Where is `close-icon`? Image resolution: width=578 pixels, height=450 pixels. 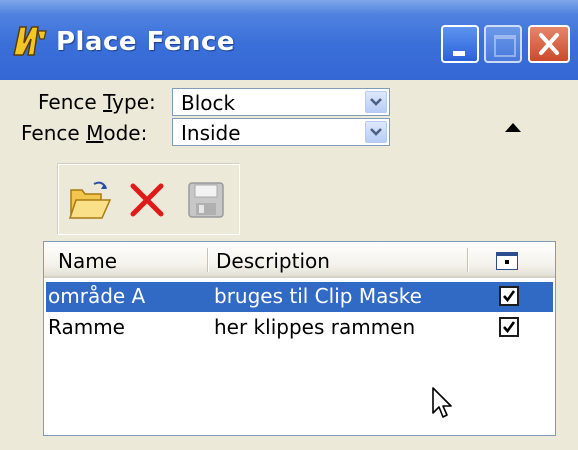 close-icon is located at coordinates (549, 44).